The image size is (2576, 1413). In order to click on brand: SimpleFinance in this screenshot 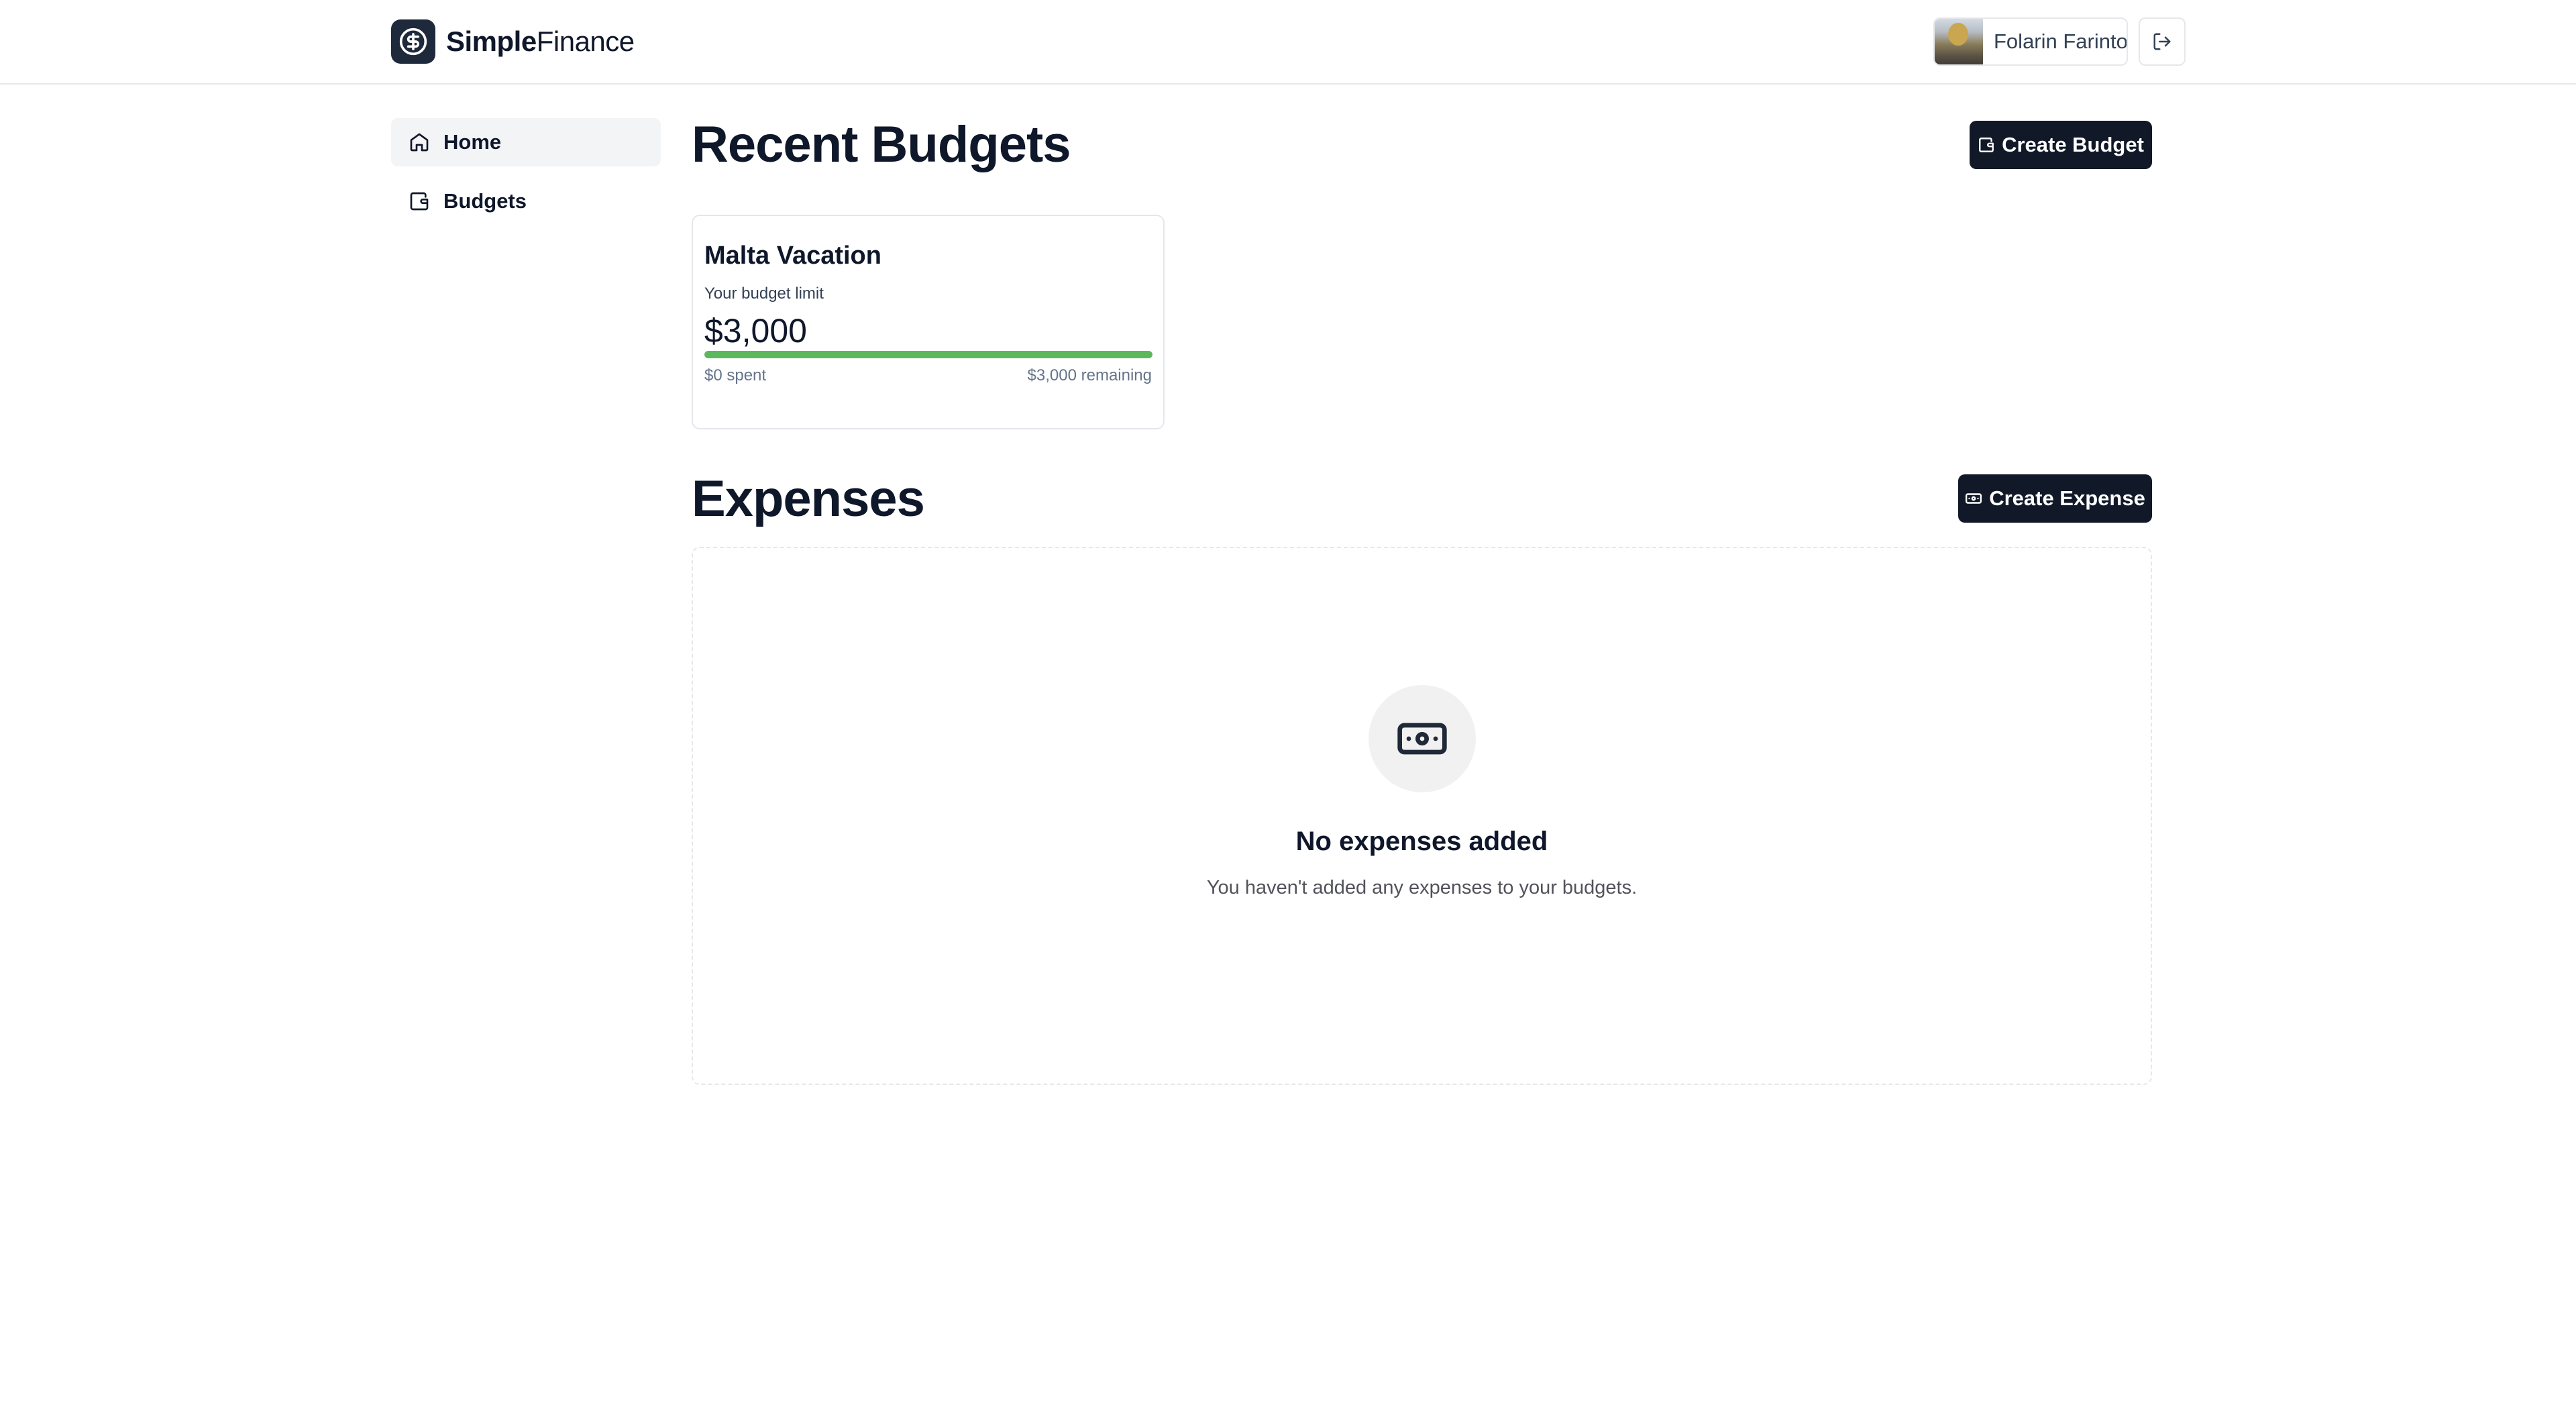, I will do `click(513, 41)`.